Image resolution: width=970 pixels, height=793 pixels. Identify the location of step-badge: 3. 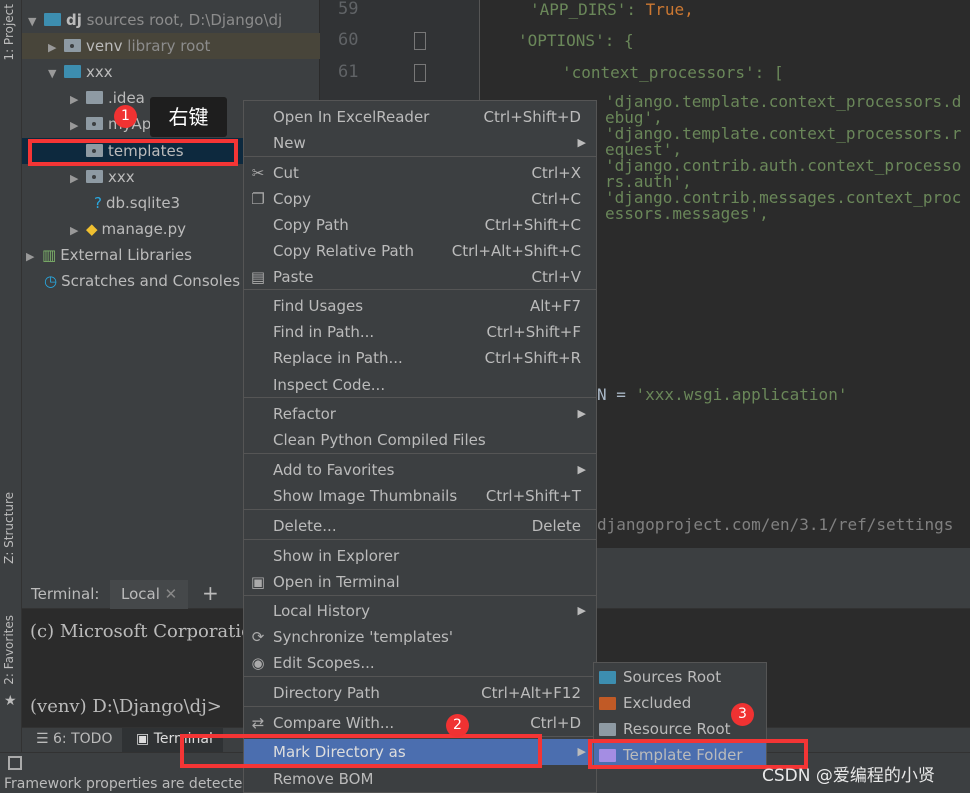
(742, 714).